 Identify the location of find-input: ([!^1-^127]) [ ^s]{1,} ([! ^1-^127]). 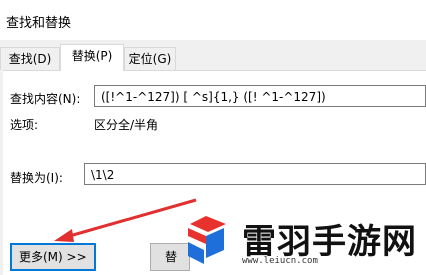
(260, 96).